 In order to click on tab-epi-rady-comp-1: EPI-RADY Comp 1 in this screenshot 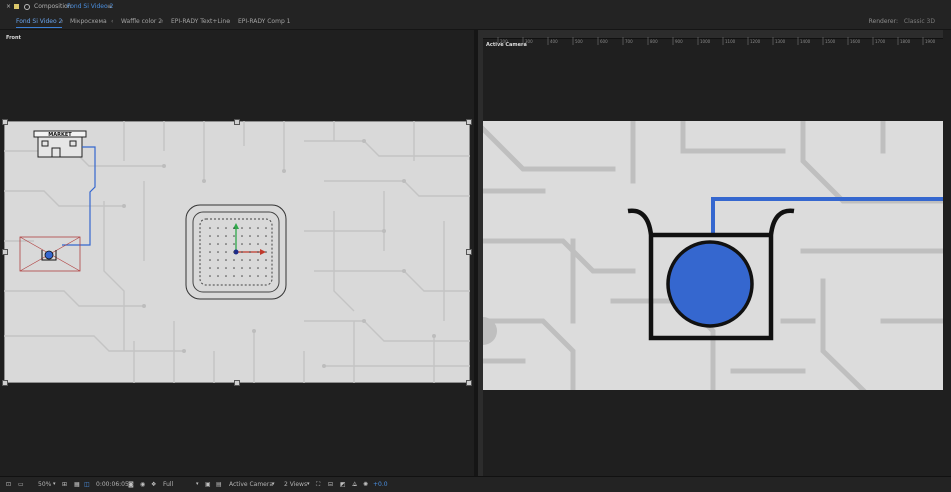, I will do `click(264, 21)`.